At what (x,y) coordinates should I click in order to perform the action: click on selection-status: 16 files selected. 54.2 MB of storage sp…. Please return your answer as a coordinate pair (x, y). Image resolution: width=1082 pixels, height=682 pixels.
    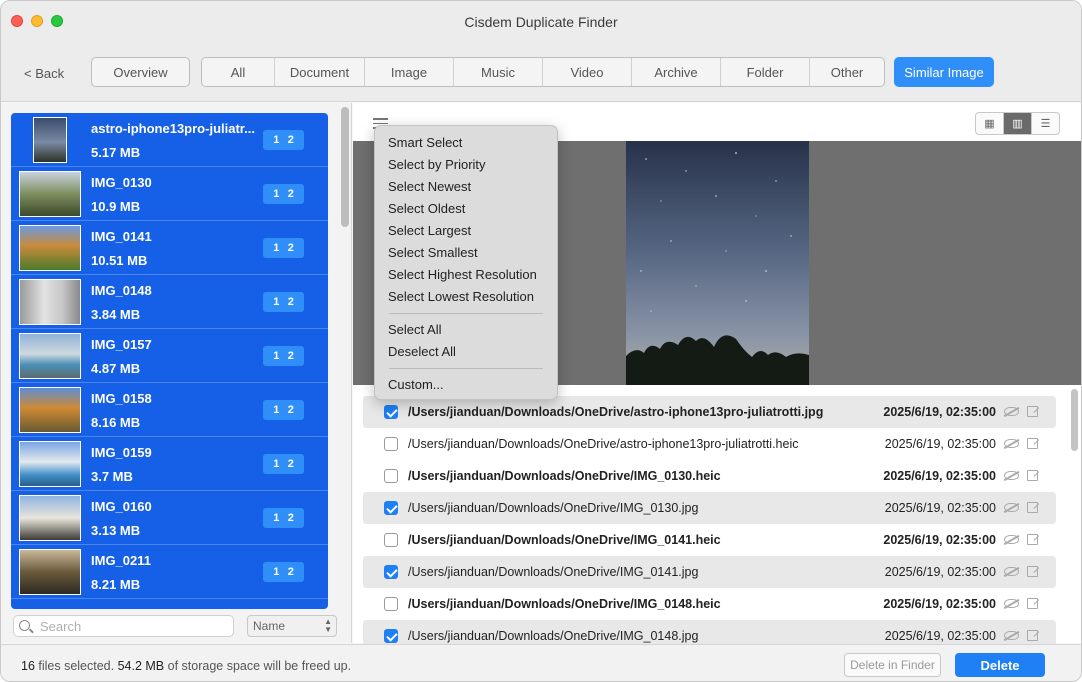
    Looking at the image, I should click on (186, 666).